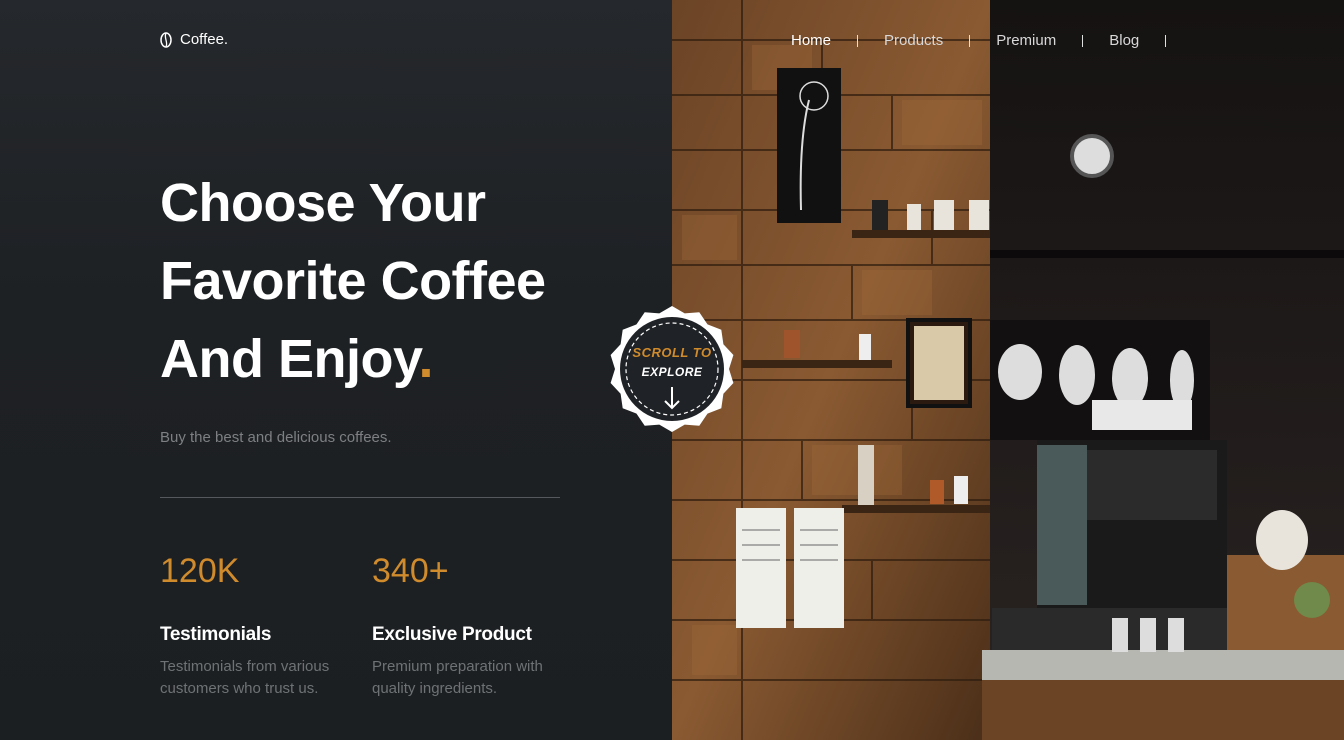 This screenshot has width=1344, height=740. I want to click on stat-value: 340+, so click(410, 571).